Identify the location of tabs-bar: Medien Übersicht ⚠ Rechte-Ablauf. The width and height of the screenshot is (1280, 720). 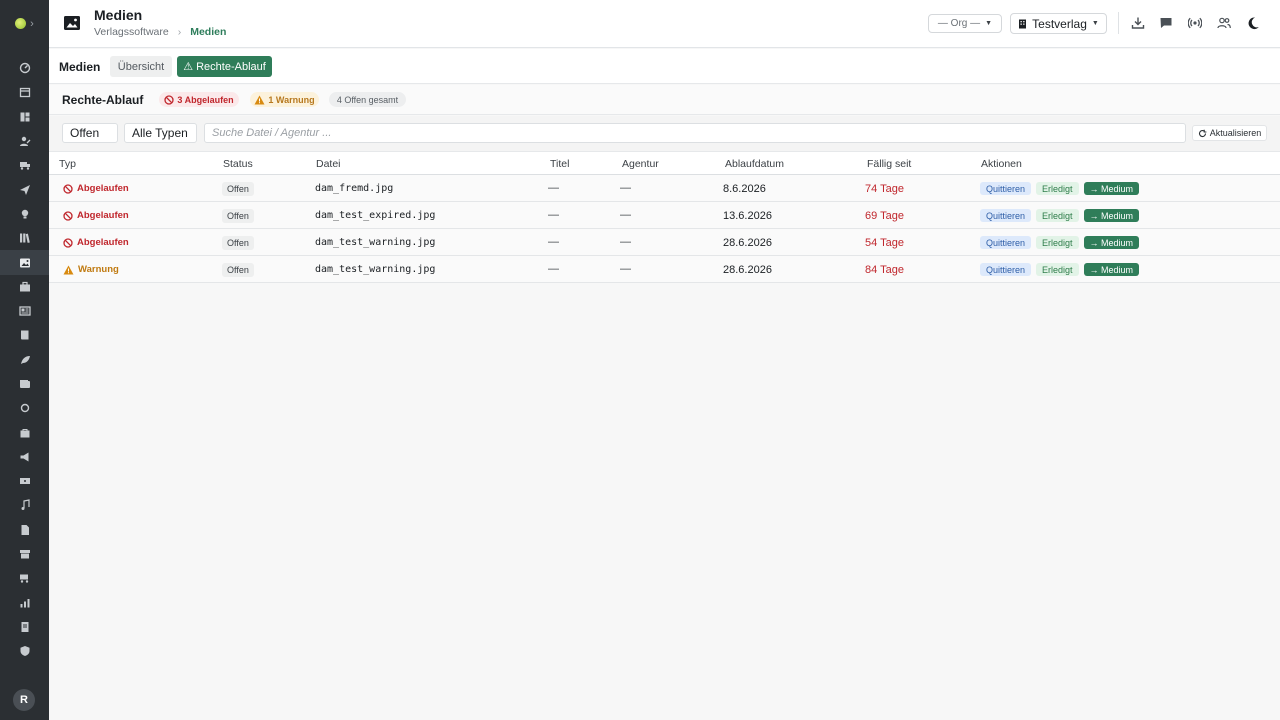
(664, 66).